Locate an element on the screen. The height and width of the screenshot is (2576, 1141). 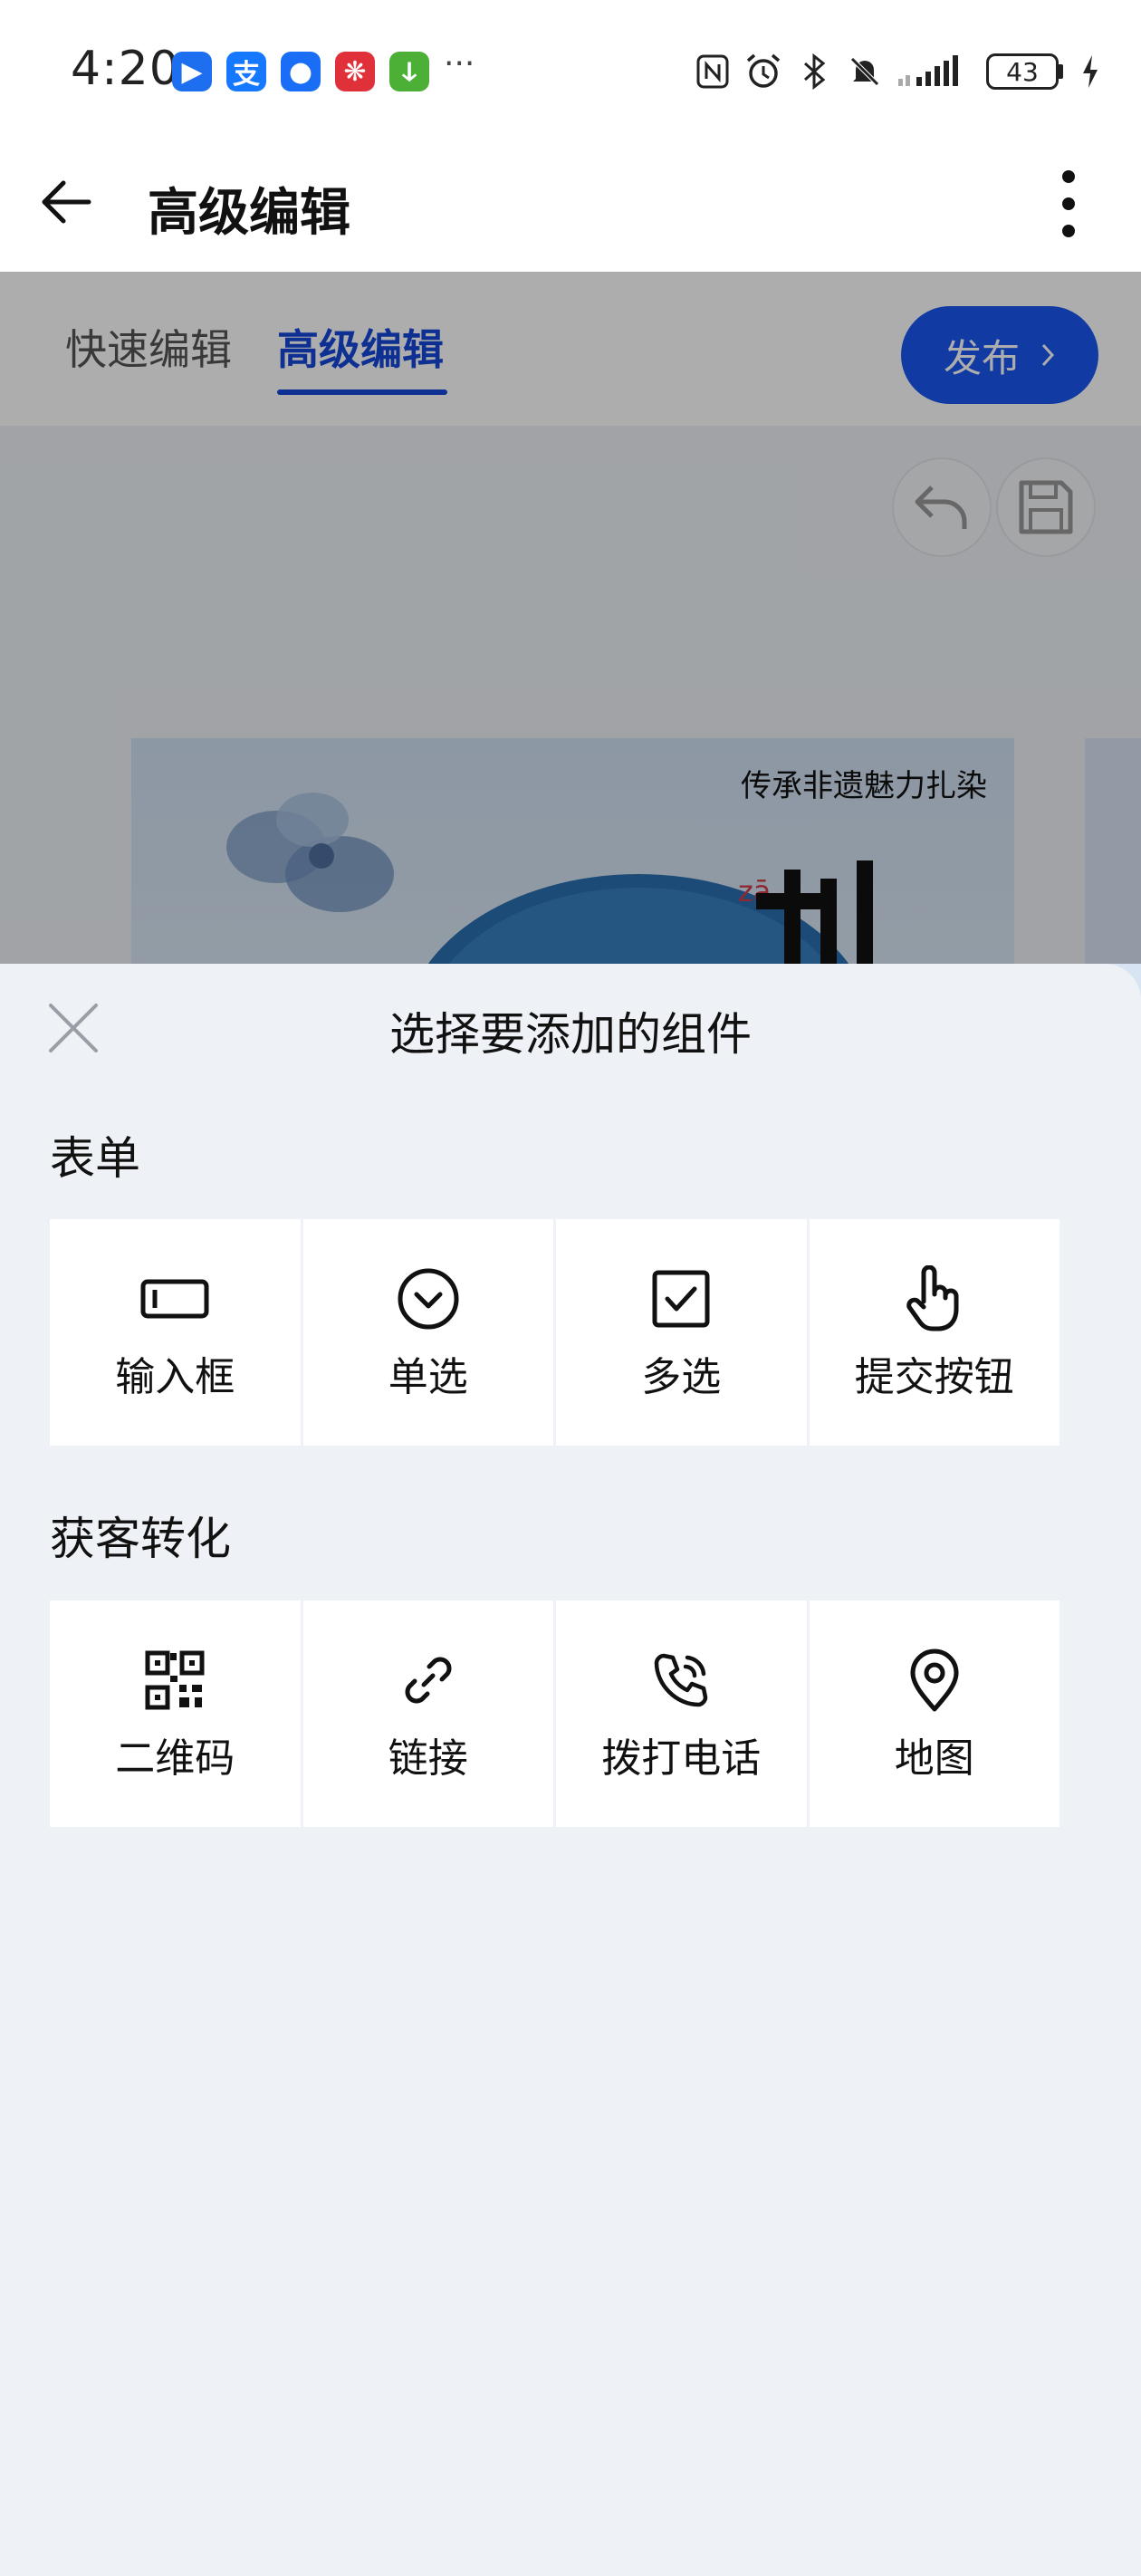
component-link: 链接 is located at coordinates (428, 1713).